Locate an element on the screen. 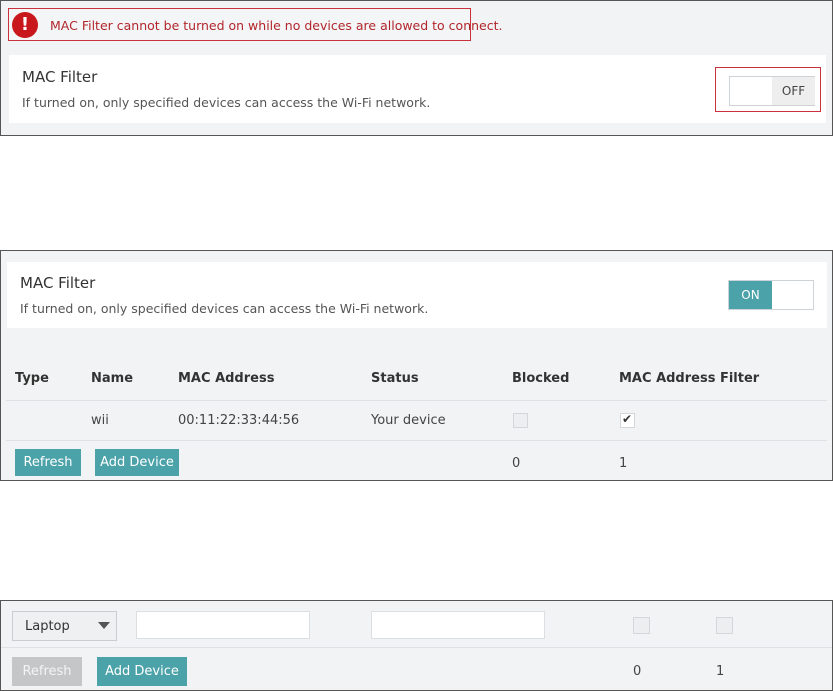 This screenshot has width=833, height=691. column-header-mac-address: MAC Address is located at coordinates (226, 378).